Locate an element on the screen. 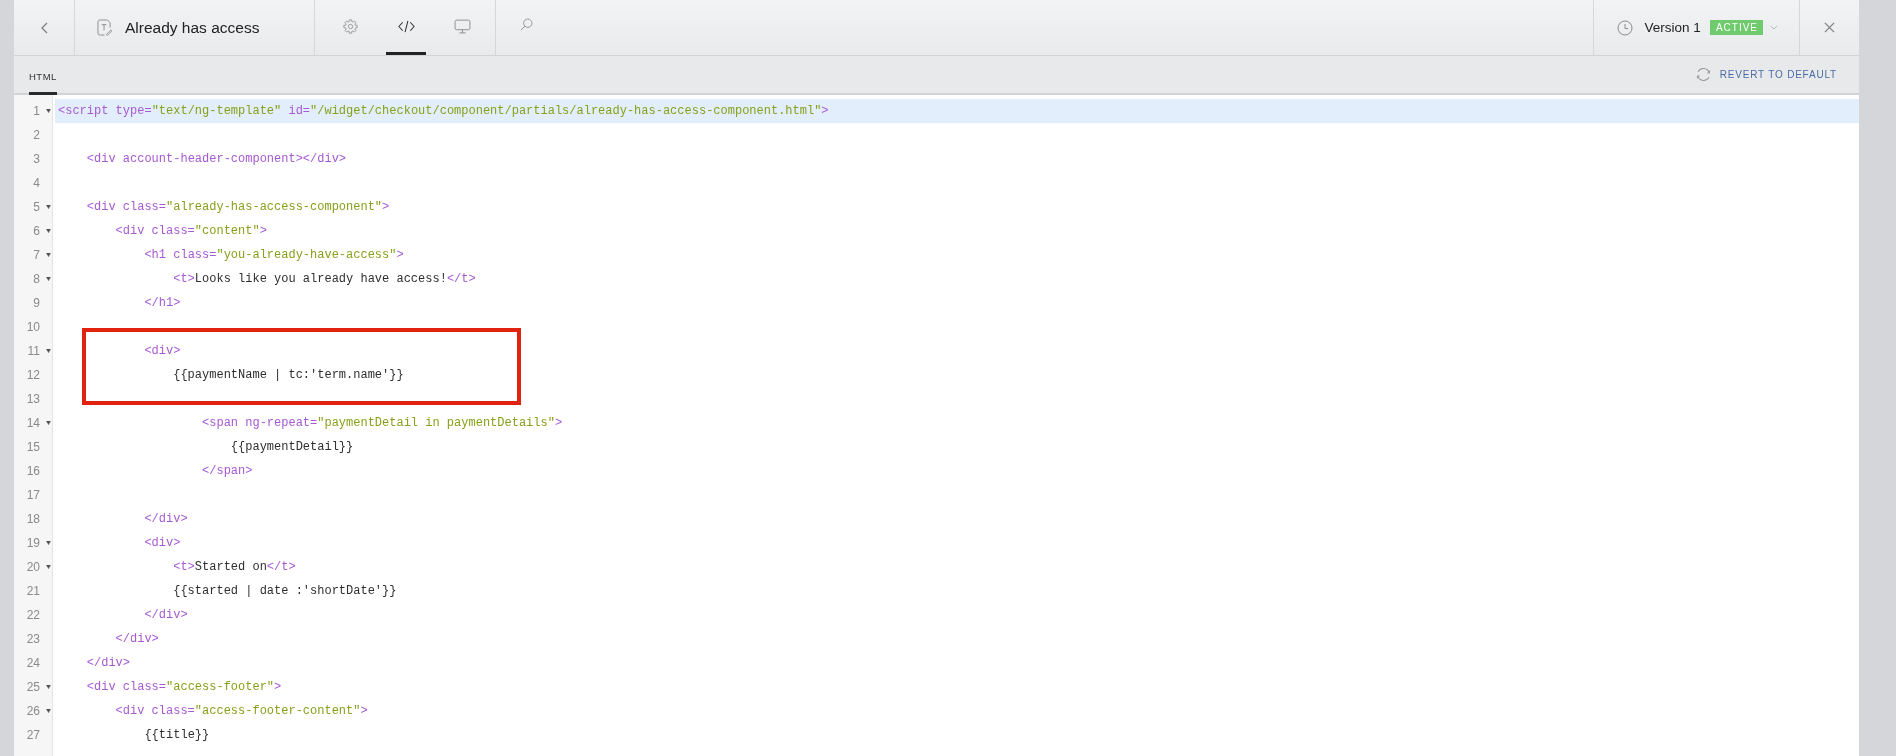 Image resolution: width=1896 pixels, height=756 pixels. line-number: 10 is located at coordinates (32, 327).